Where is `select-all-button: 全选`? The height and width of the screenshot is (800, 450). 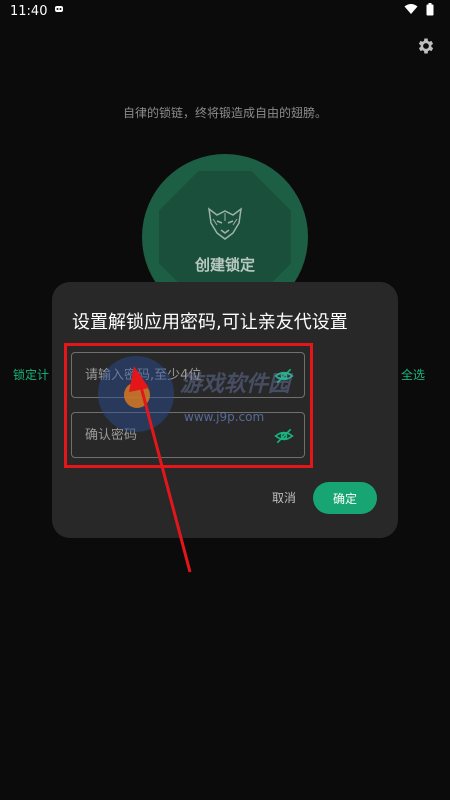
select-all-button: 全选 is located at coordinates (413, 374).